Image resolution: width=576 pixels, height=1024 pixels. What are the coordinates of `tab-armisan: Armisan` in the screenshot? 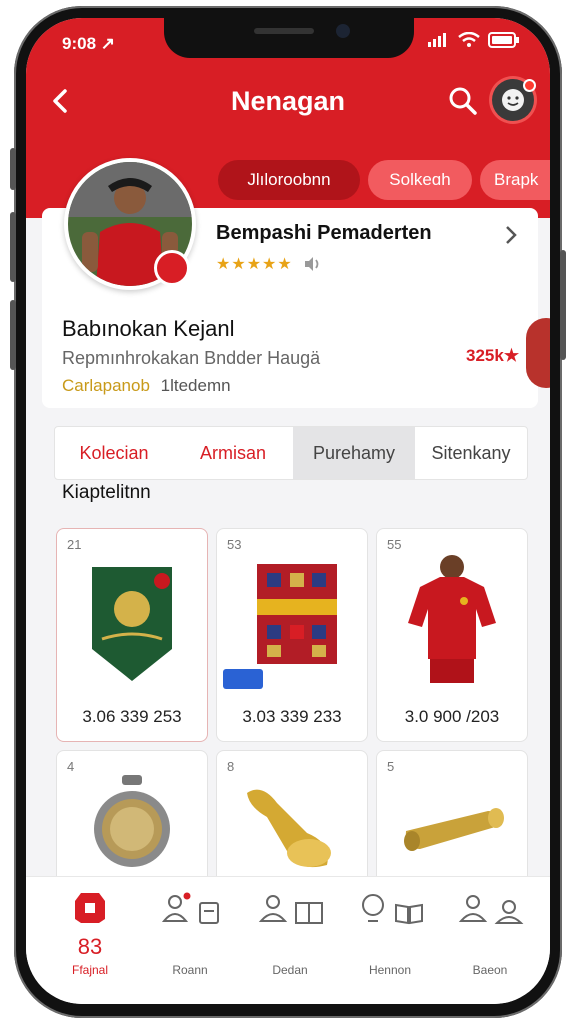 It's located at (233, 453).